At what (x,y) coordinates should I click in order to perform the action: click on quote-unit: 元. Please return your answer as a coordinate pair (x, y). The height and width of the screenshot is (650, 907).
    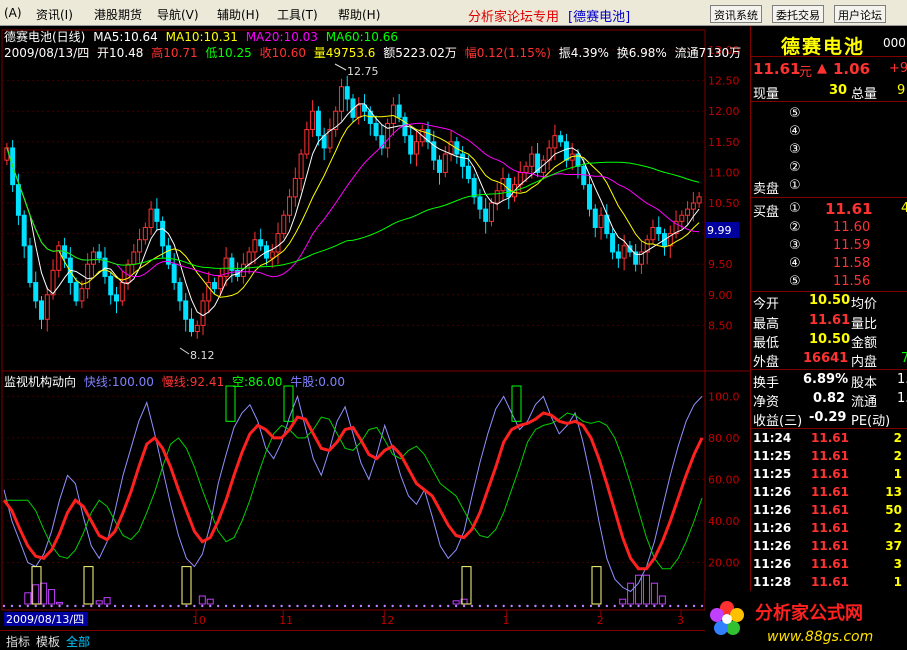
    Looking at the image, I should click on (806, 72).